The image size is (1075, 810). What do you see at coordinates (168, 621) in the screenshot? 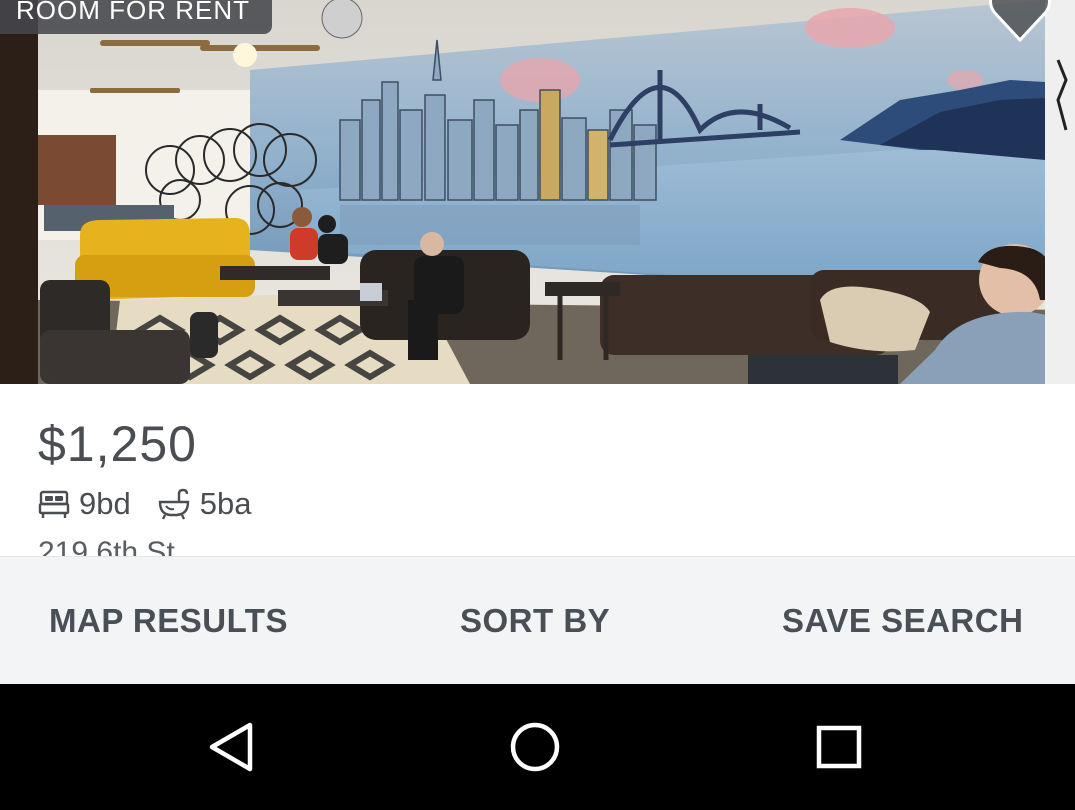
I see `map-results-button: MAP RESULTS` at bounding box center [168, 621].